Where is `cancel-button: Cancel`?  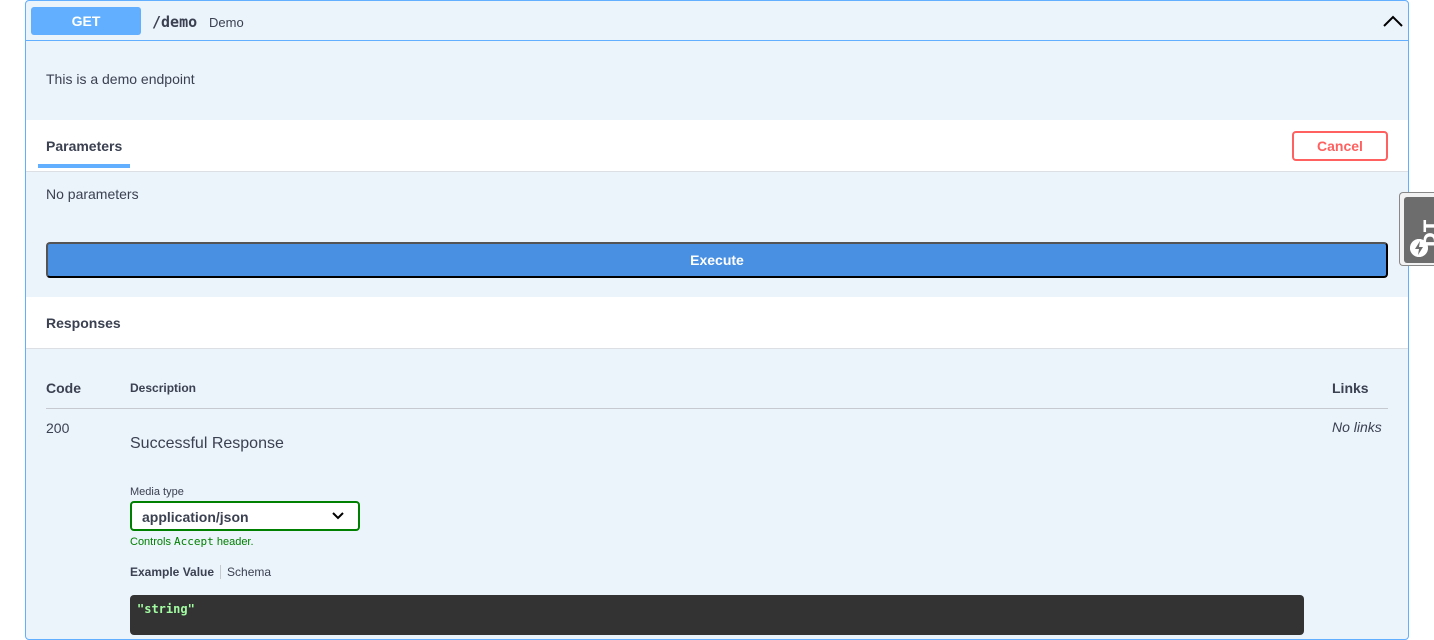
cancel-button: Cancel is located at coordinates (1340, 146).